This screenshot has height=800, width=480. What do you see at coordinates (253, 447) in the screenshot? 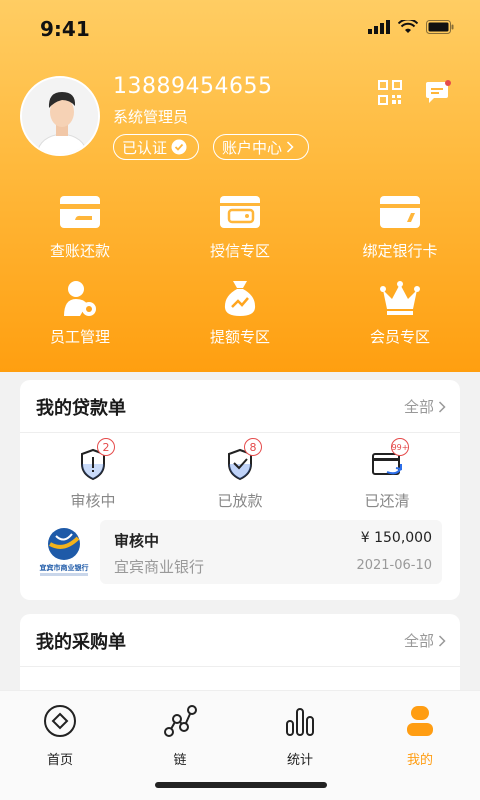
I see `disbursed-count-badge: 8` at bounding box center [253, 447].